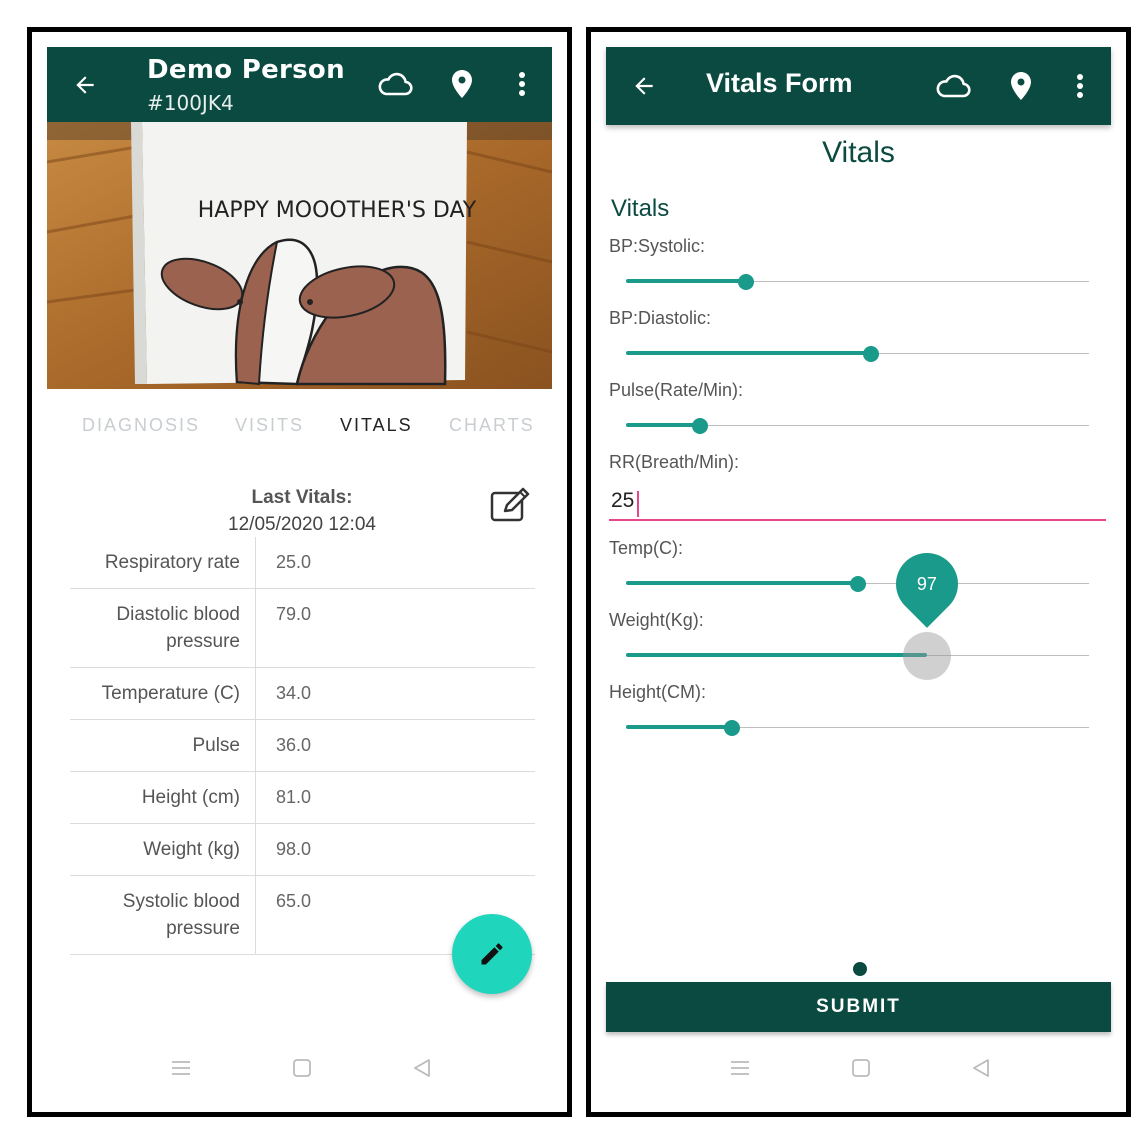 The width and height of the screenshot is (1145, 1145). What do you see at coordinates (269, 425) in the screenshot?
I see `tab-visits: VISITS` at bounding box center [269, 425].